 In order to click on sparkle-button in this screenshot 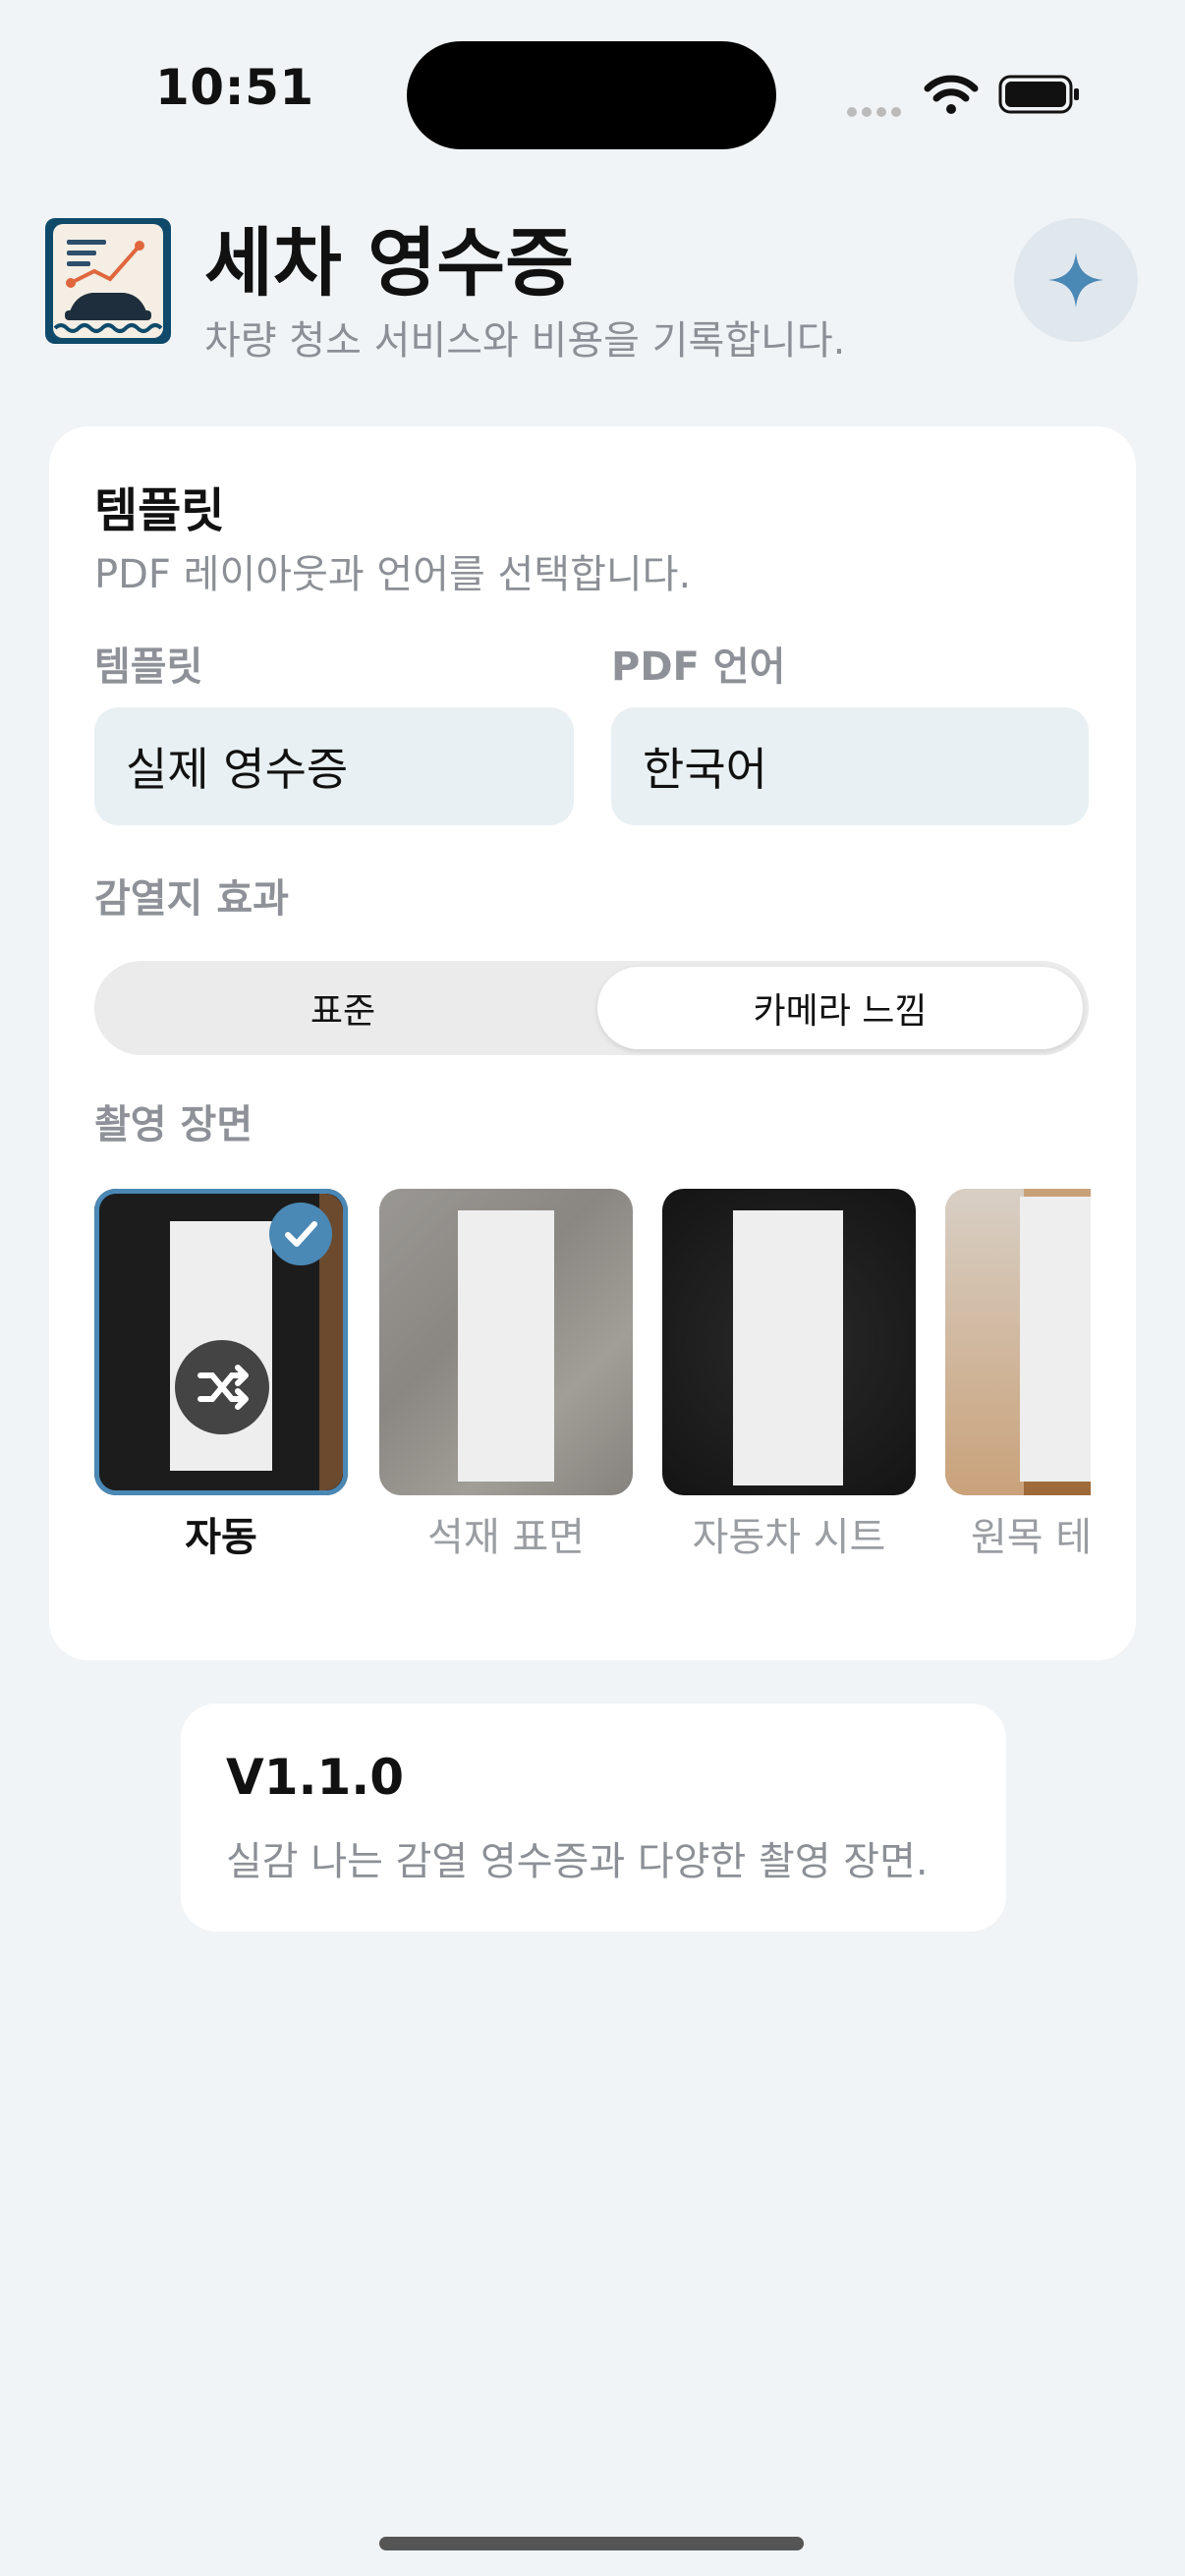, I will do `click(1076, 280)`.